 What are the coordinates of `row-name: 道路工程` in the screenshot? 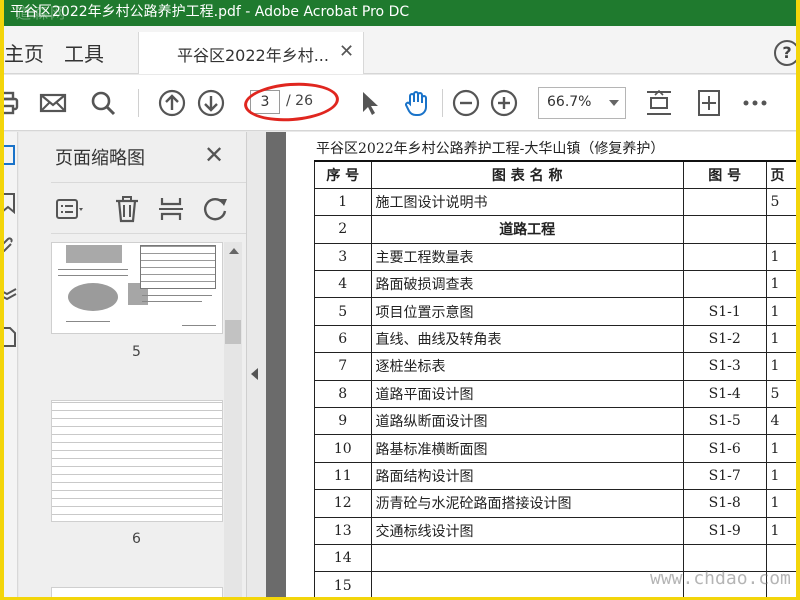 It's located at (527, 229).